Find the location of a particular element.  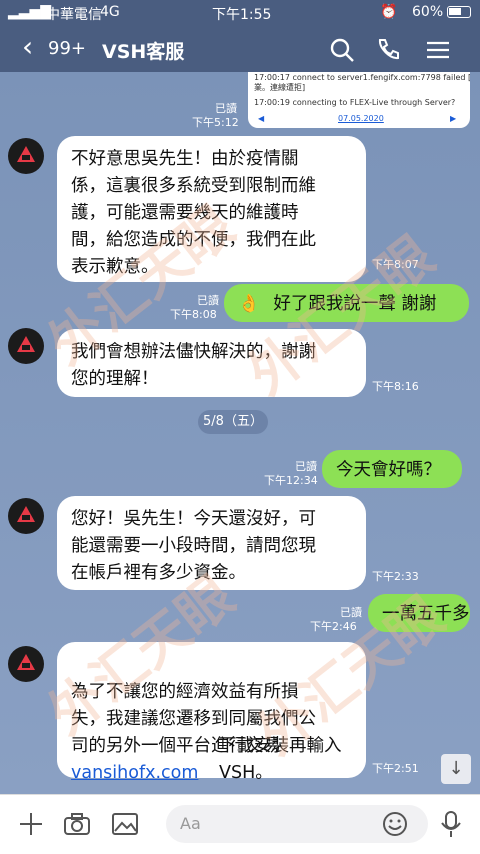

message-time: 下午8:16 is located at coordinates (395, 386).